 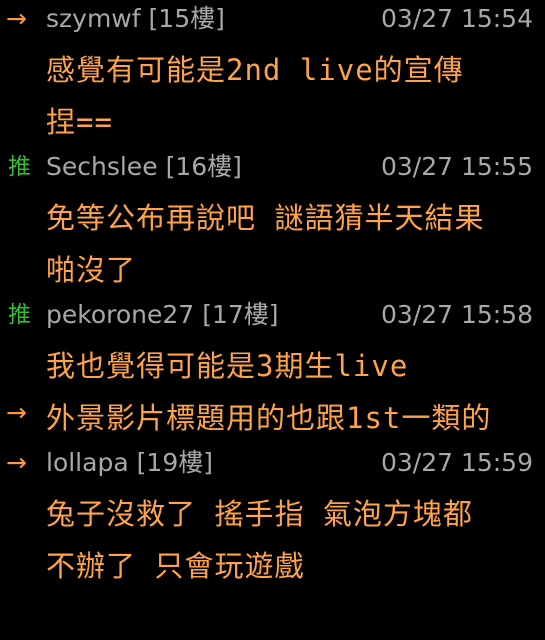 What do you see at coordinates (102, 166) in the screenshot?
I see `username: Sechslee` at bounding box center [102, 166].